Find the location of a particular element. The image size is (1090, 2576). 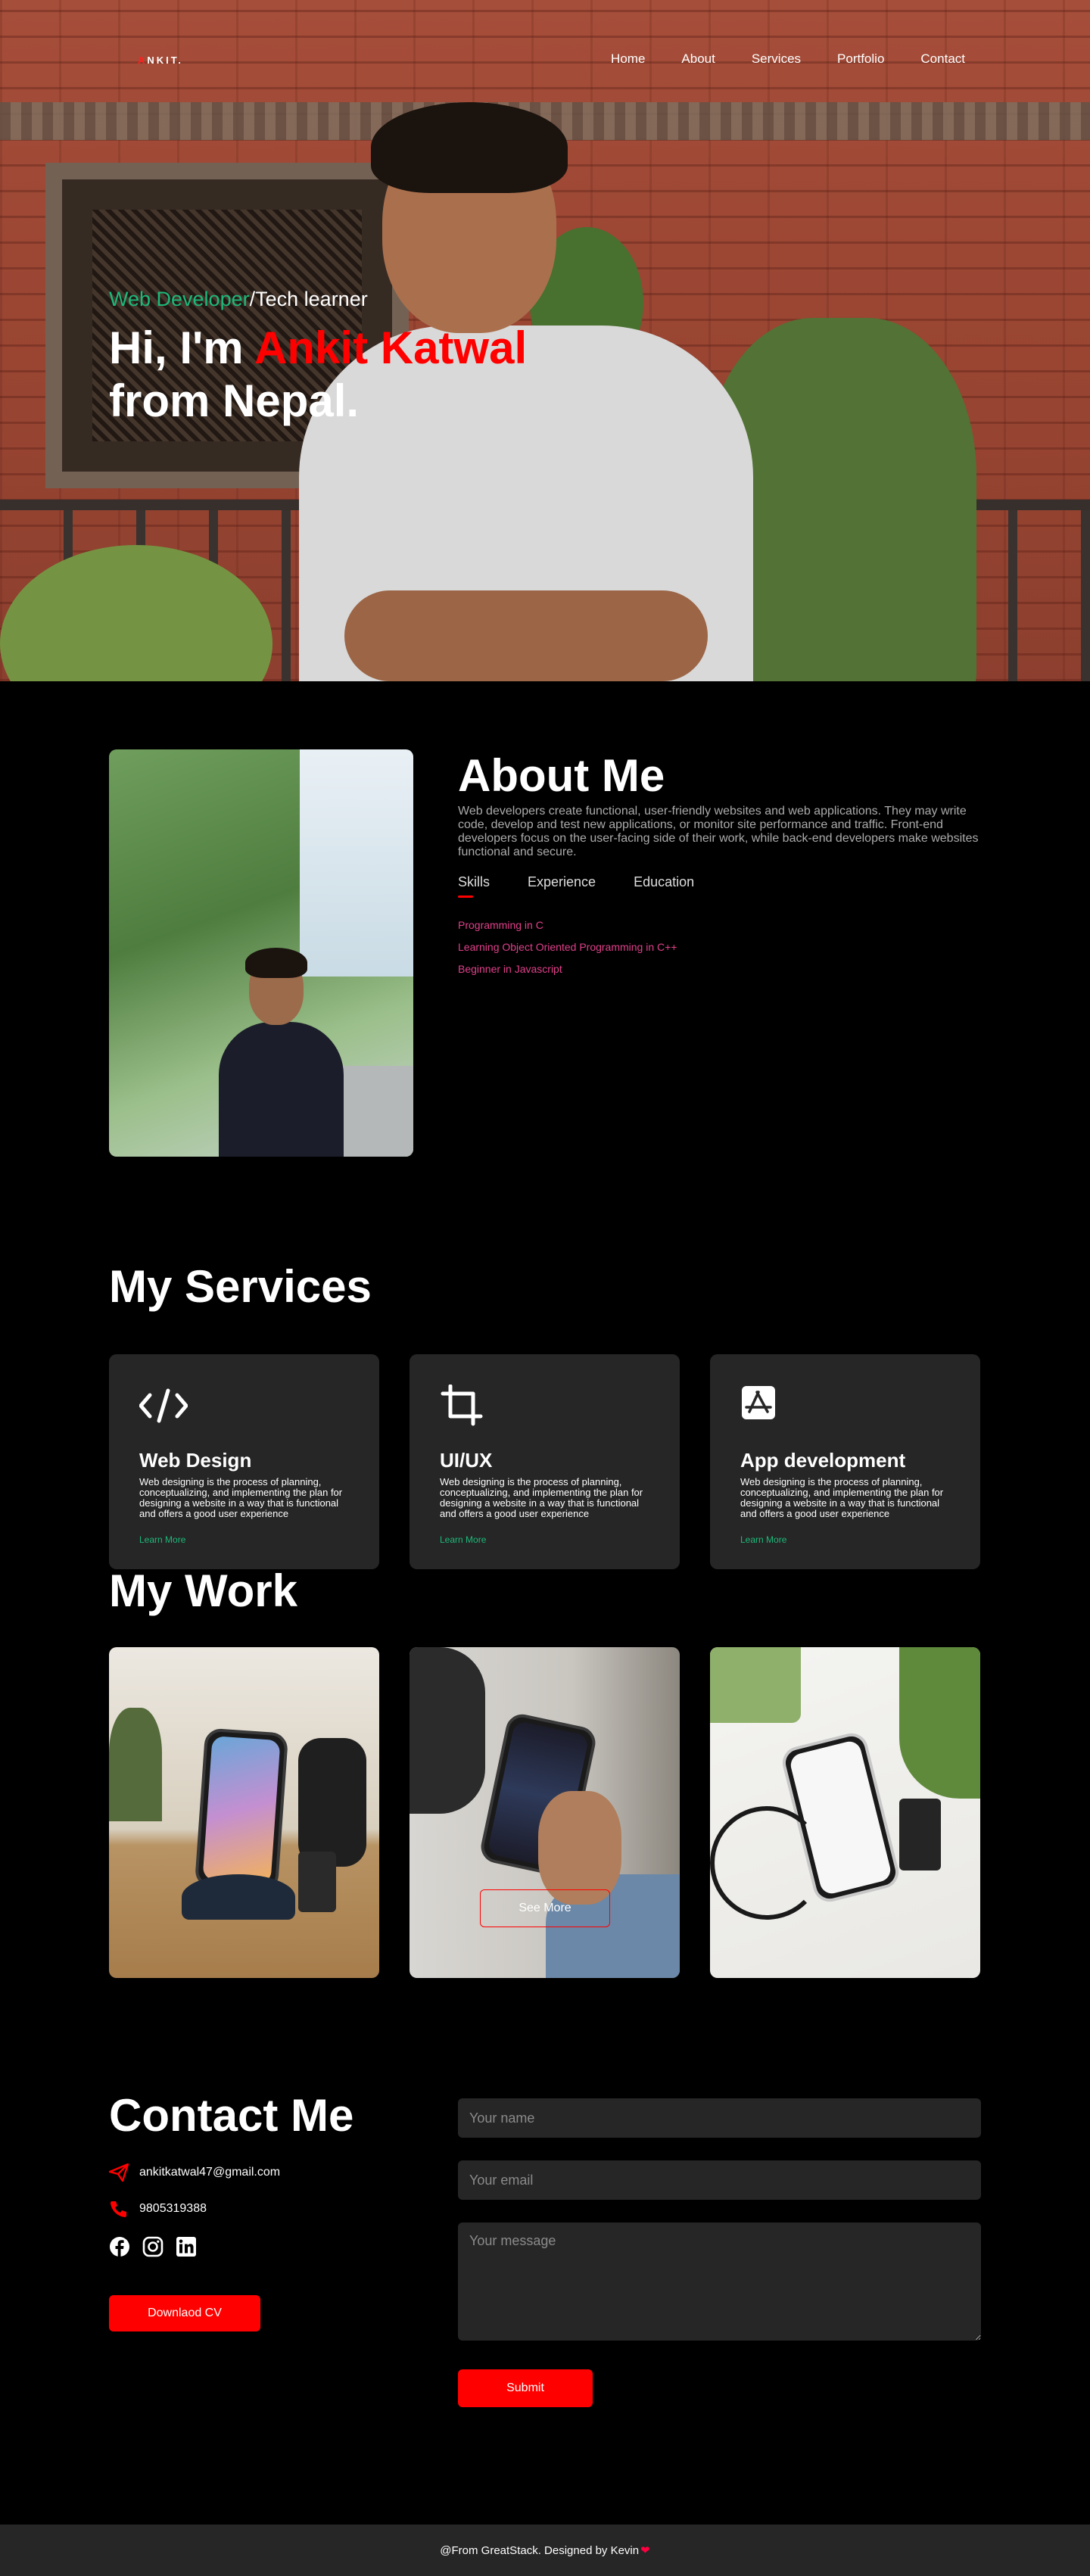

nav-links: Home About Services Portfolio Contact is located at coordinates (788, 59).